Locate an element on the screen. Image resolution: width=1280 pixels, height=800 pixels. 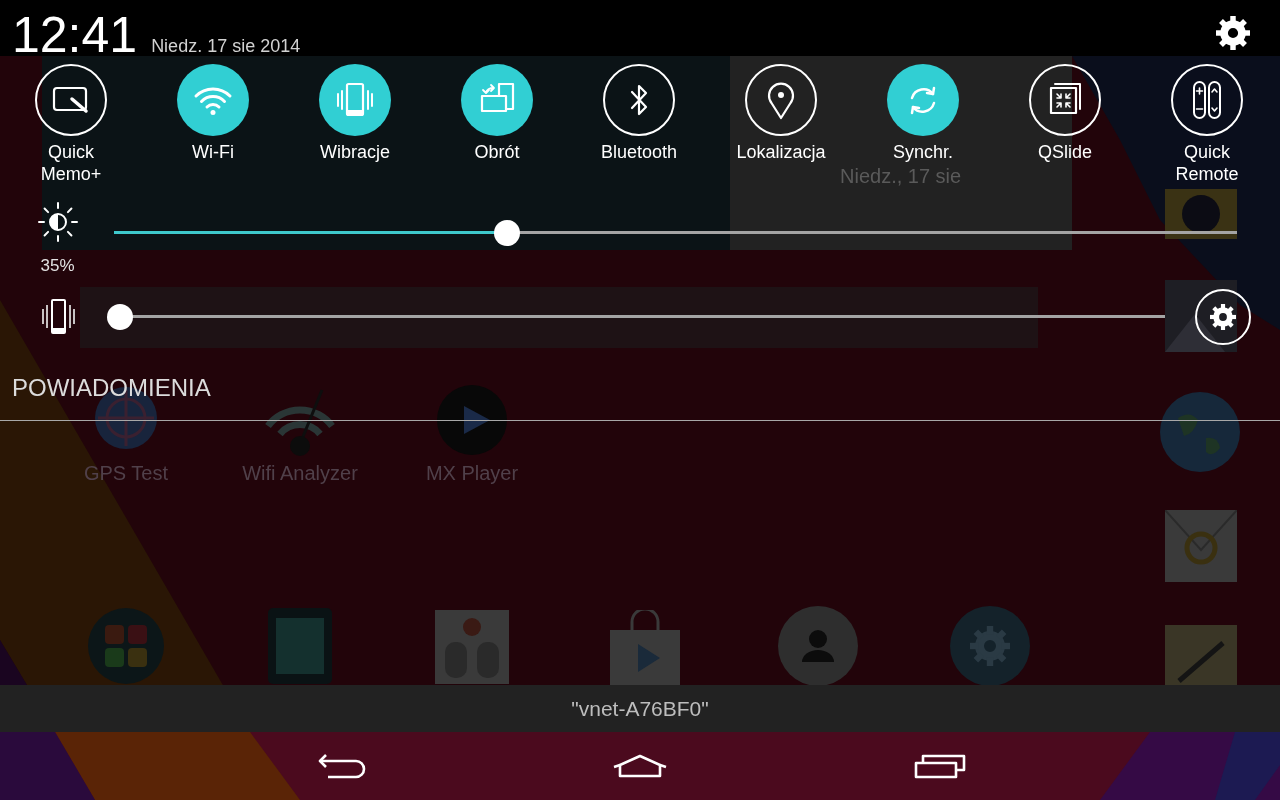
app-label: Wifi Analyzer is located at coordinates (300, 473).